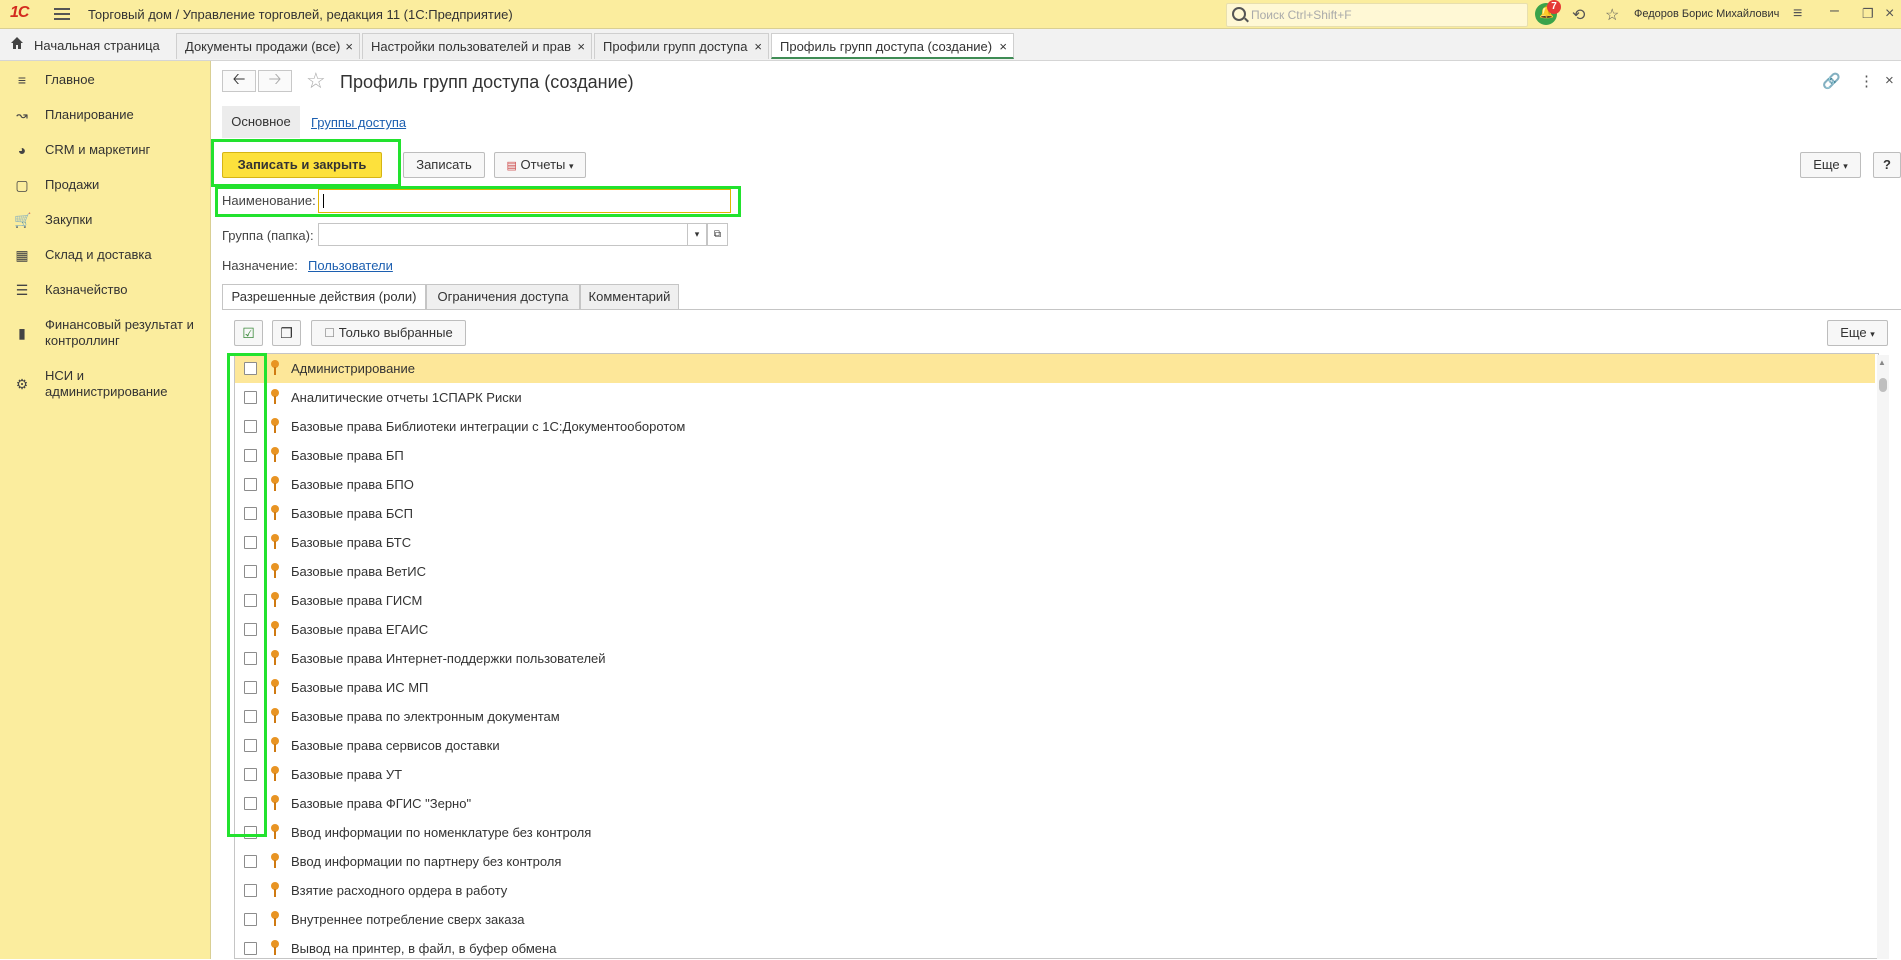  Describe the element at coordinates (302, 165) in the screenshot. I see `save-and-close-button: Записать и закрыть` at that location.